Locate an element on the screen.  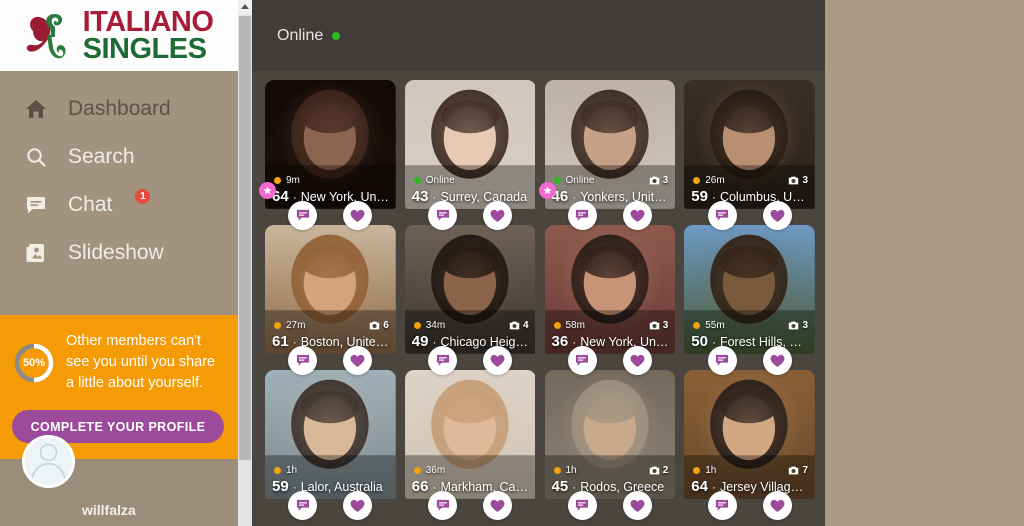
status-text: 27m is located at coordinates (296, 325).